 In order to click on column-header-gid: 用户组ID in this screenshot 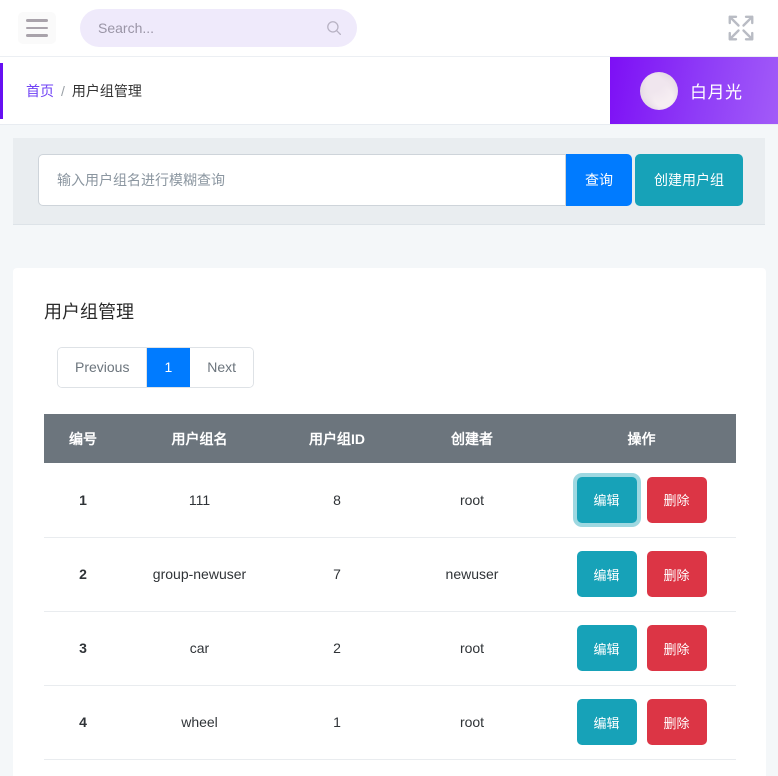, I will do `click(337, 438)`.